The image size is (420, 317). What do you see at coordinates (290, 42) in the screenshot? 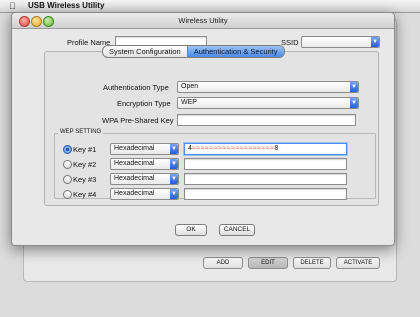
I see `ssid-label: SSID` at bounding box center [290, 42].